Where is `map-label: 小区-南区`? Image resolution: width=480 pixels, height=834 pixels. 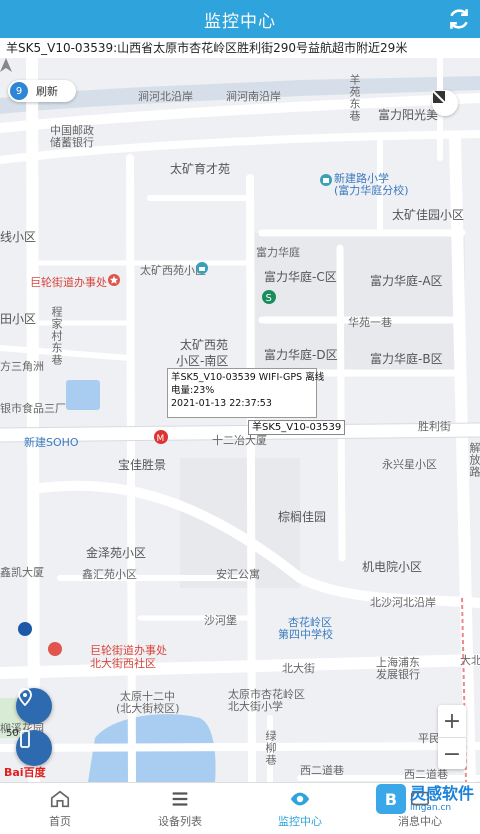 map-label: 小区-南区 is located at coordinates (202, 361).